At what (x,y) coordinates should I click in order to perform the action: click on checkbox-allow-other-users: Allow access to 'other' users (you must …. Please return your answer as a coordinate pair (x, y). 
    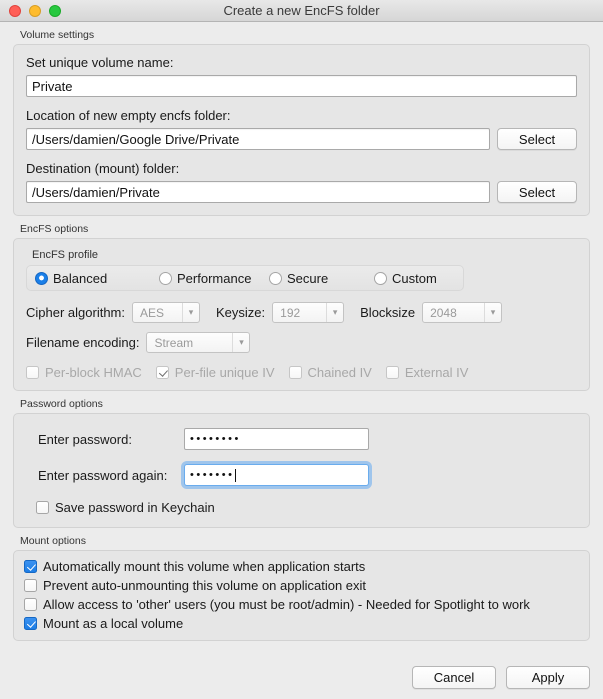
    Looking at the image, I should click on (300, 604).